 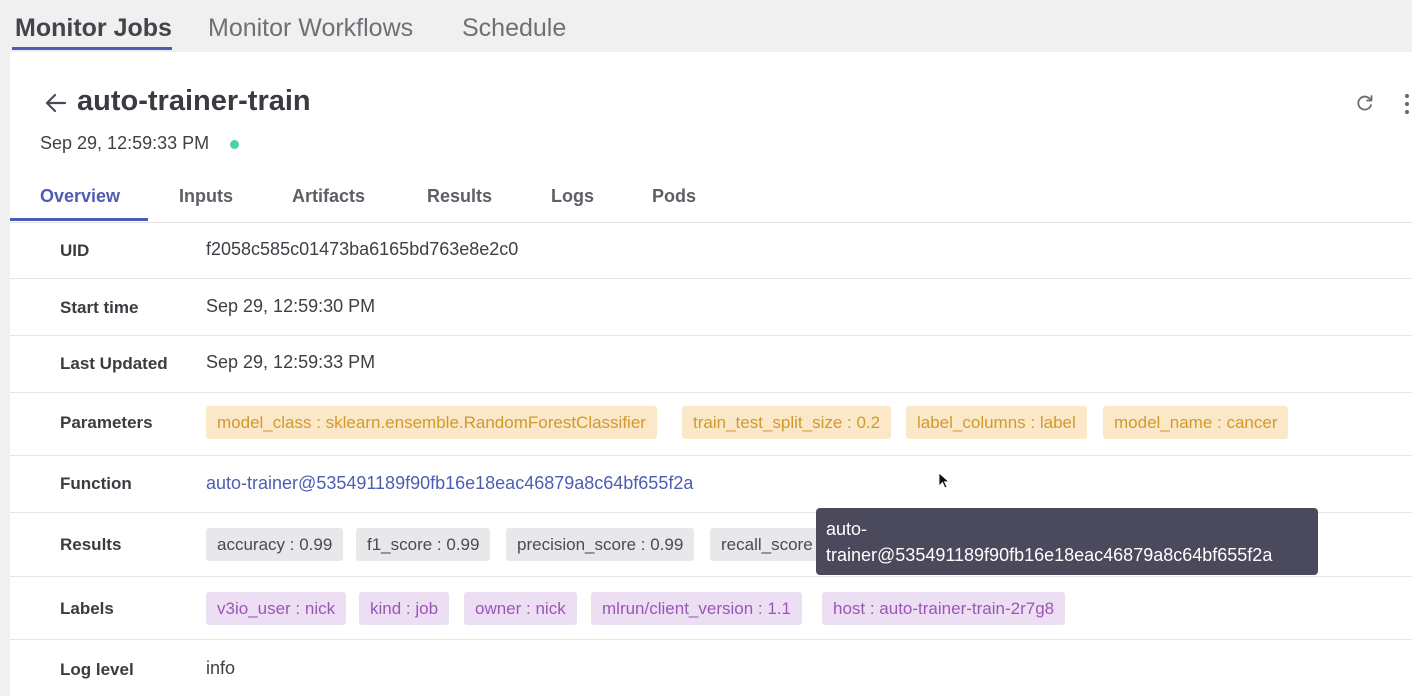 I want to click on tooltip-line-1: auto-, so click(x=847, y=529).